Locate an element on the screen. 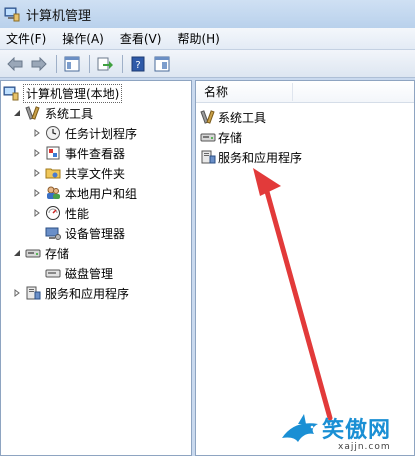 This screenshot has height=456, width=415. tree-item-performance: 性能 is located at coordinates (60, 213).